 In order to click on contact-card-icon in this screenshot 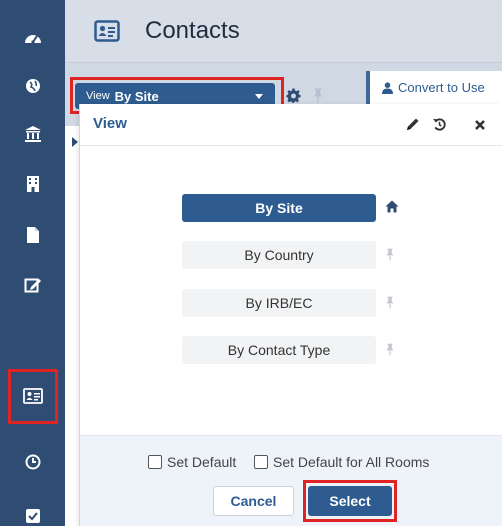, I will do `click(107, 33)`.